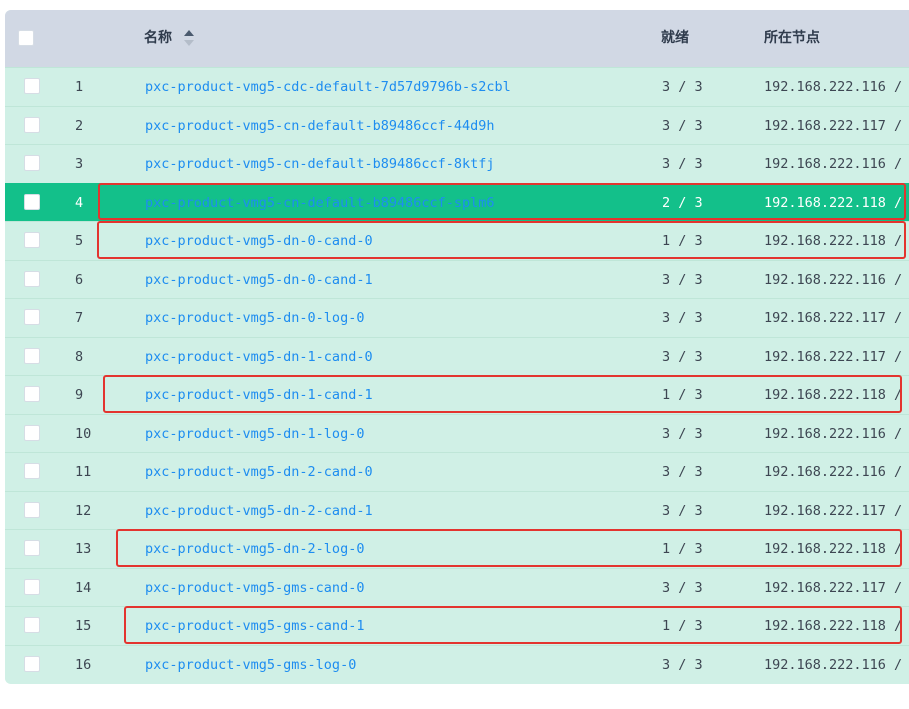 The width and height of the screenshot is (909, 709). I want to click on pod-name-link: pxc-product-vmg5-dn-1-cand-0, so click(259, 357).